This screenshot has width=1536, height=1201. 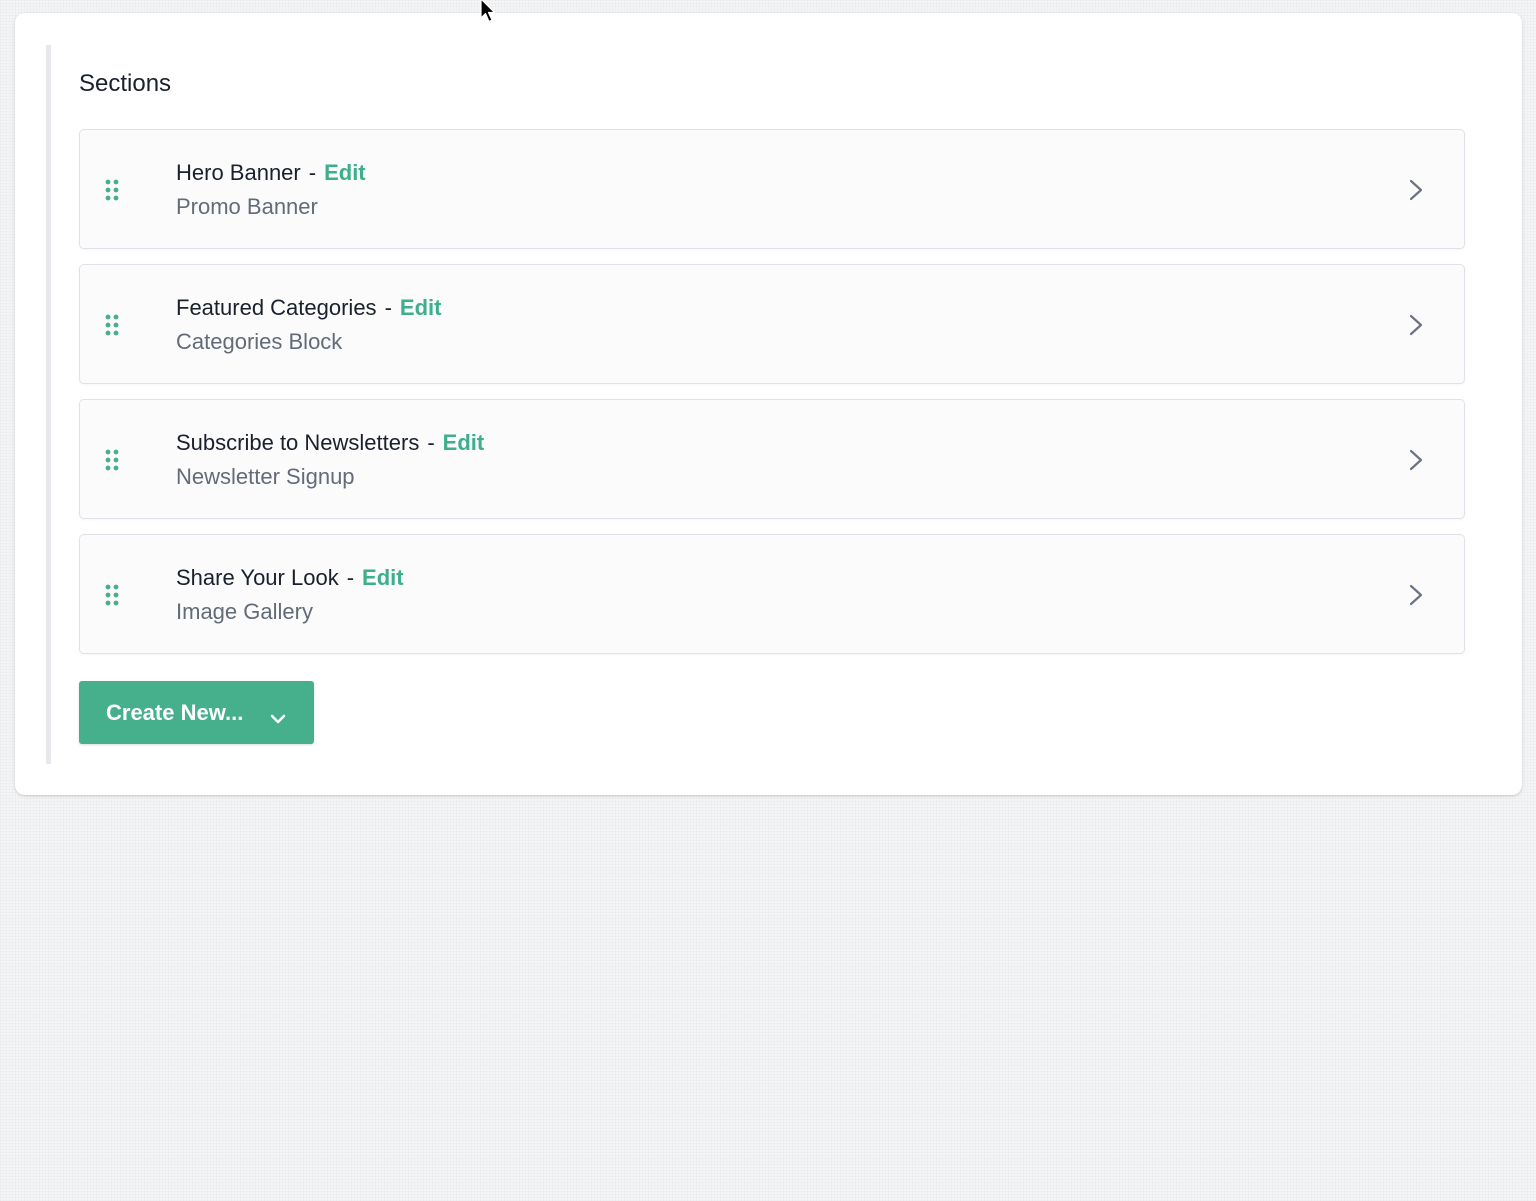 I want to click on section-title: Share Your Look, so click(x=257, y=577).